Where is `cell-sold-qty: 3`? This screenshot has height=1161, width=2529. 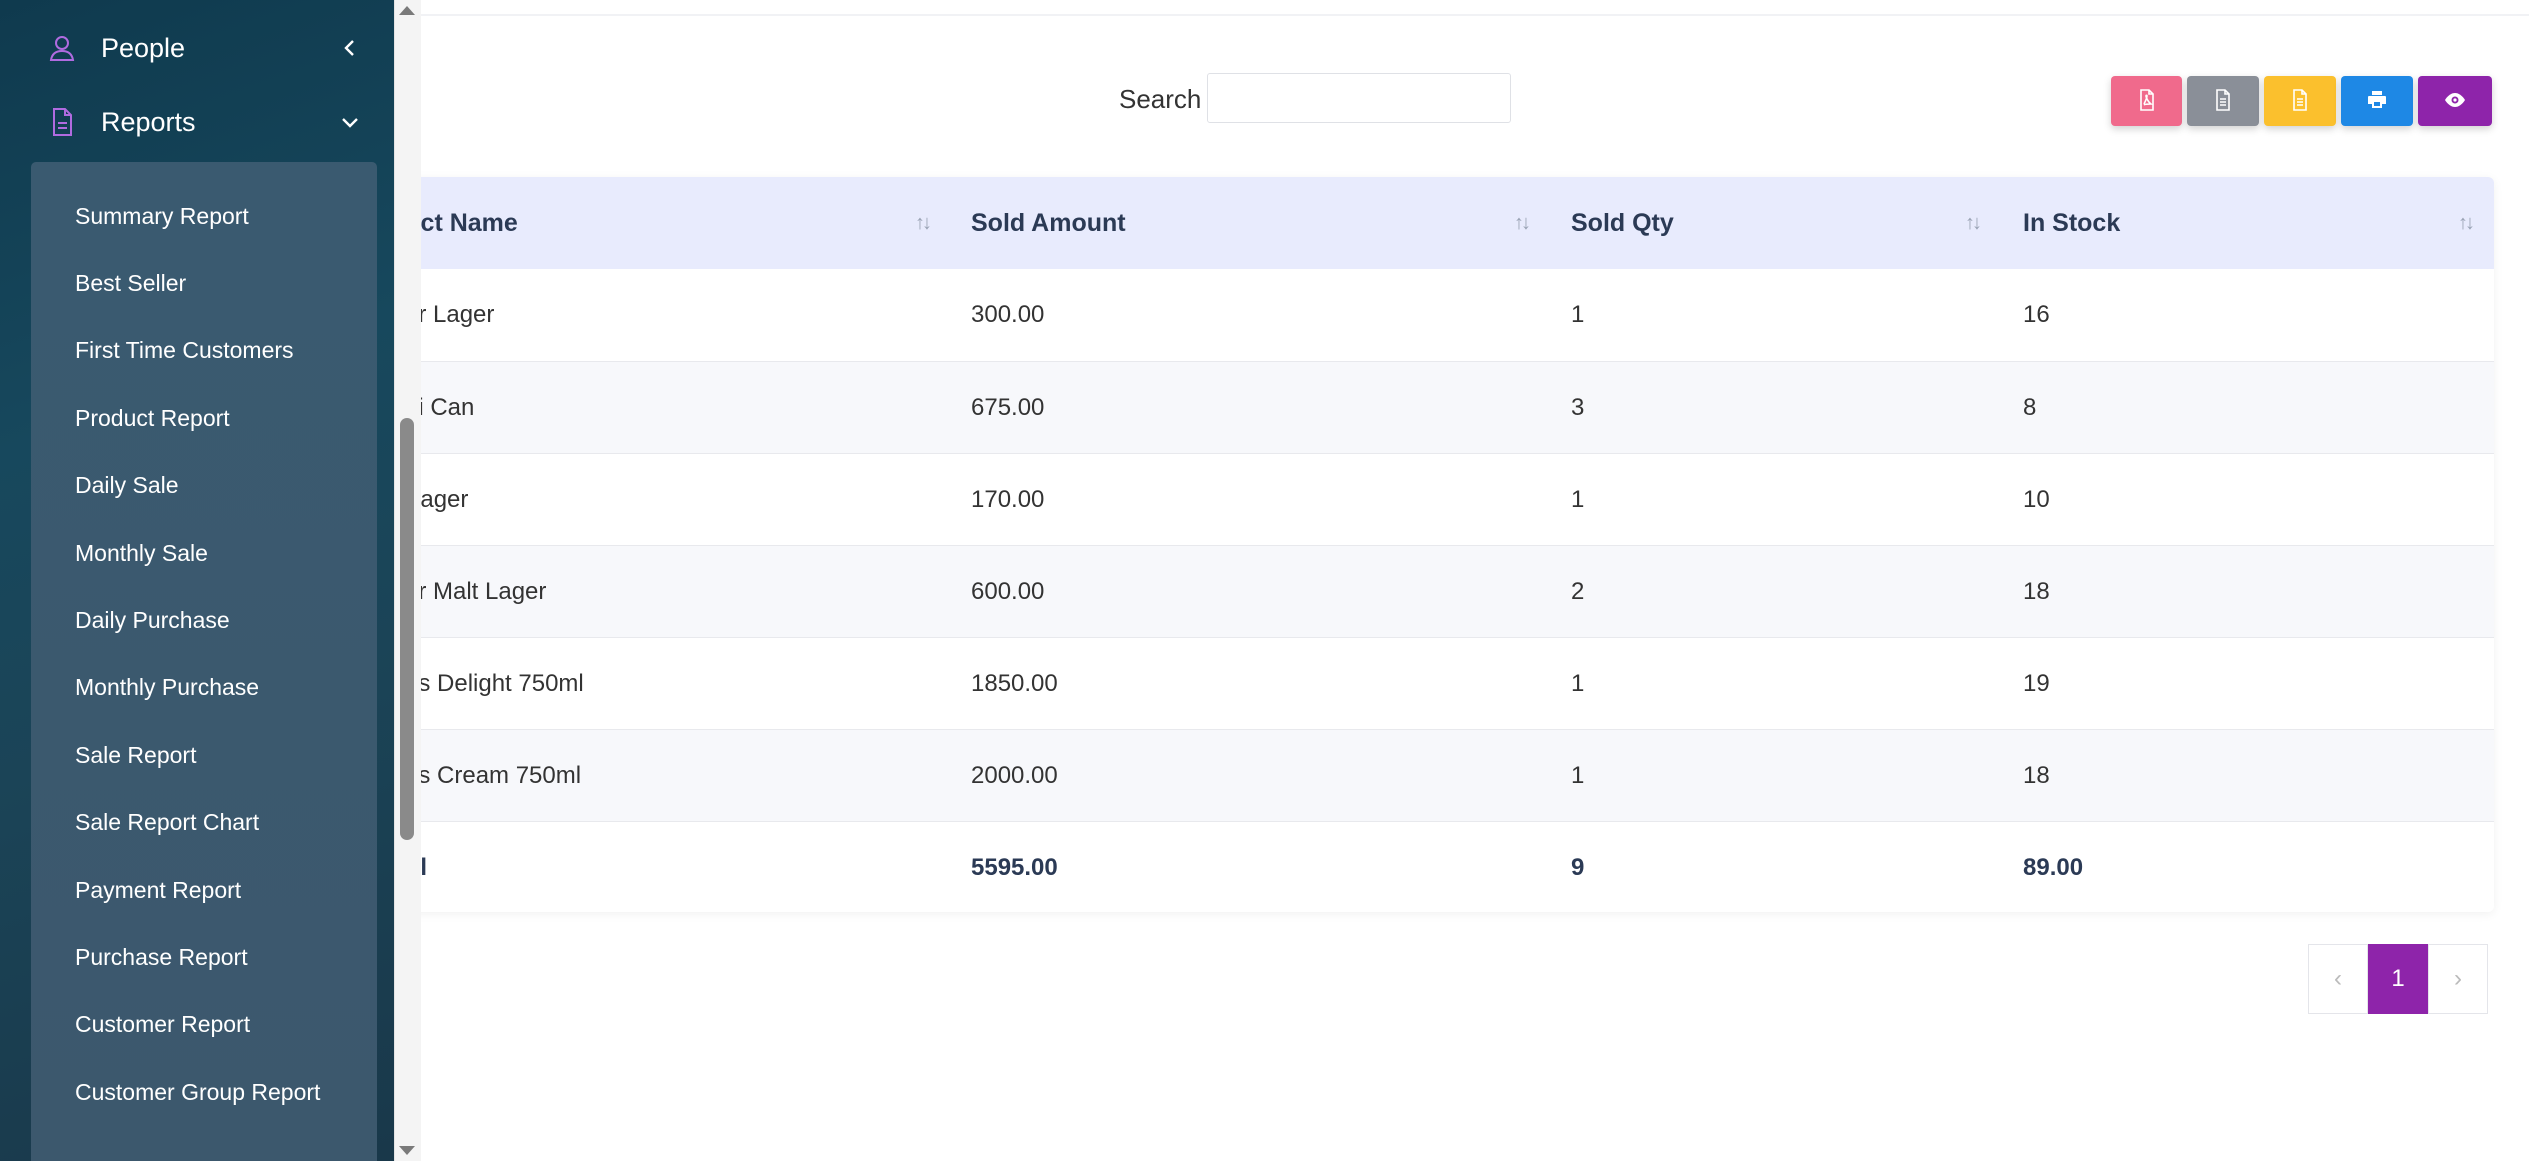
cell-sold-qty: 3 is located at coordinates (1578, 407).